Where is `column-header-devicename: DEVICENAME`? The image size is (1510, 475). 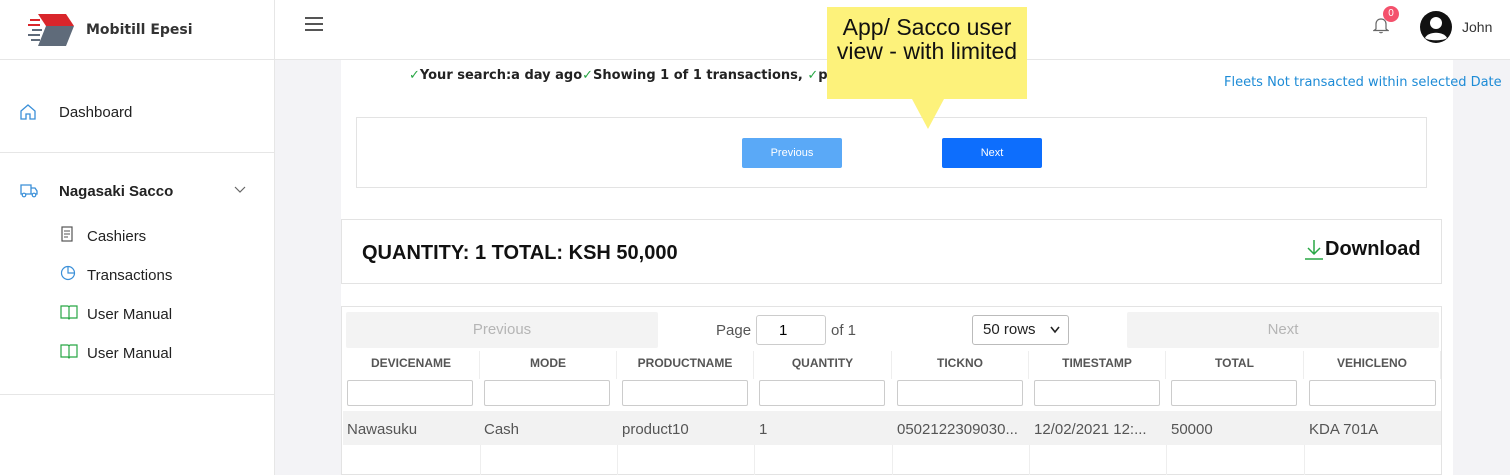
column-header-devicename: DEVICENAME is located at coordinates (411, 365).